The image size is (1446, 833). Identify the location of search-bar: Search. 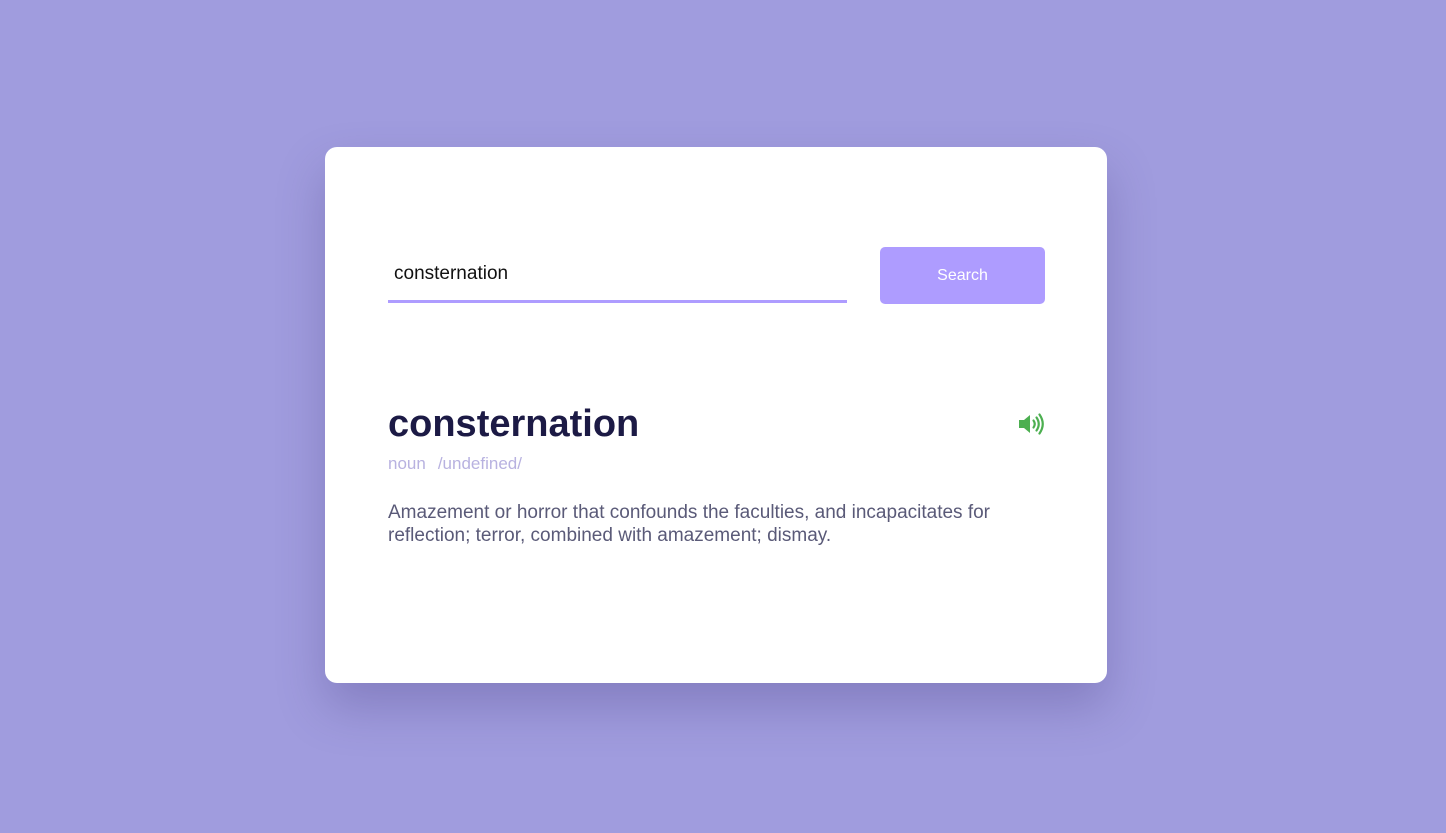
(716, 275).